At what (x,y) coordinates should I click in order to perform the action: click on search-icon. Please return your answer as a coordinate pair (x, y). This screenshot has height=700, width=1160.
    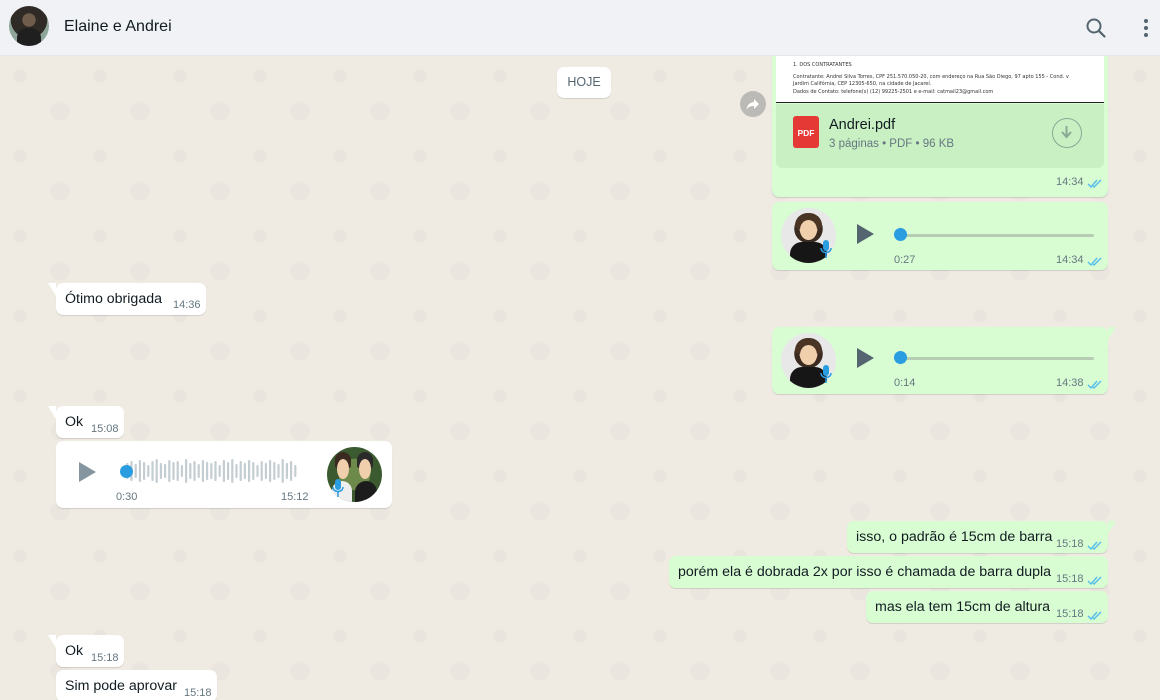
    Looking at the image, I should click on (1096, 28).